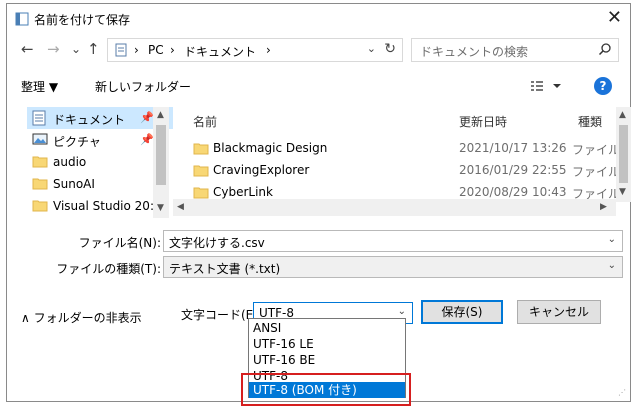 The width and height of the screenshot is (638, 409). Describe the element at coordinates (603, 207) in the screenshot. I see `scroll-right-icon: ▶` at that location.